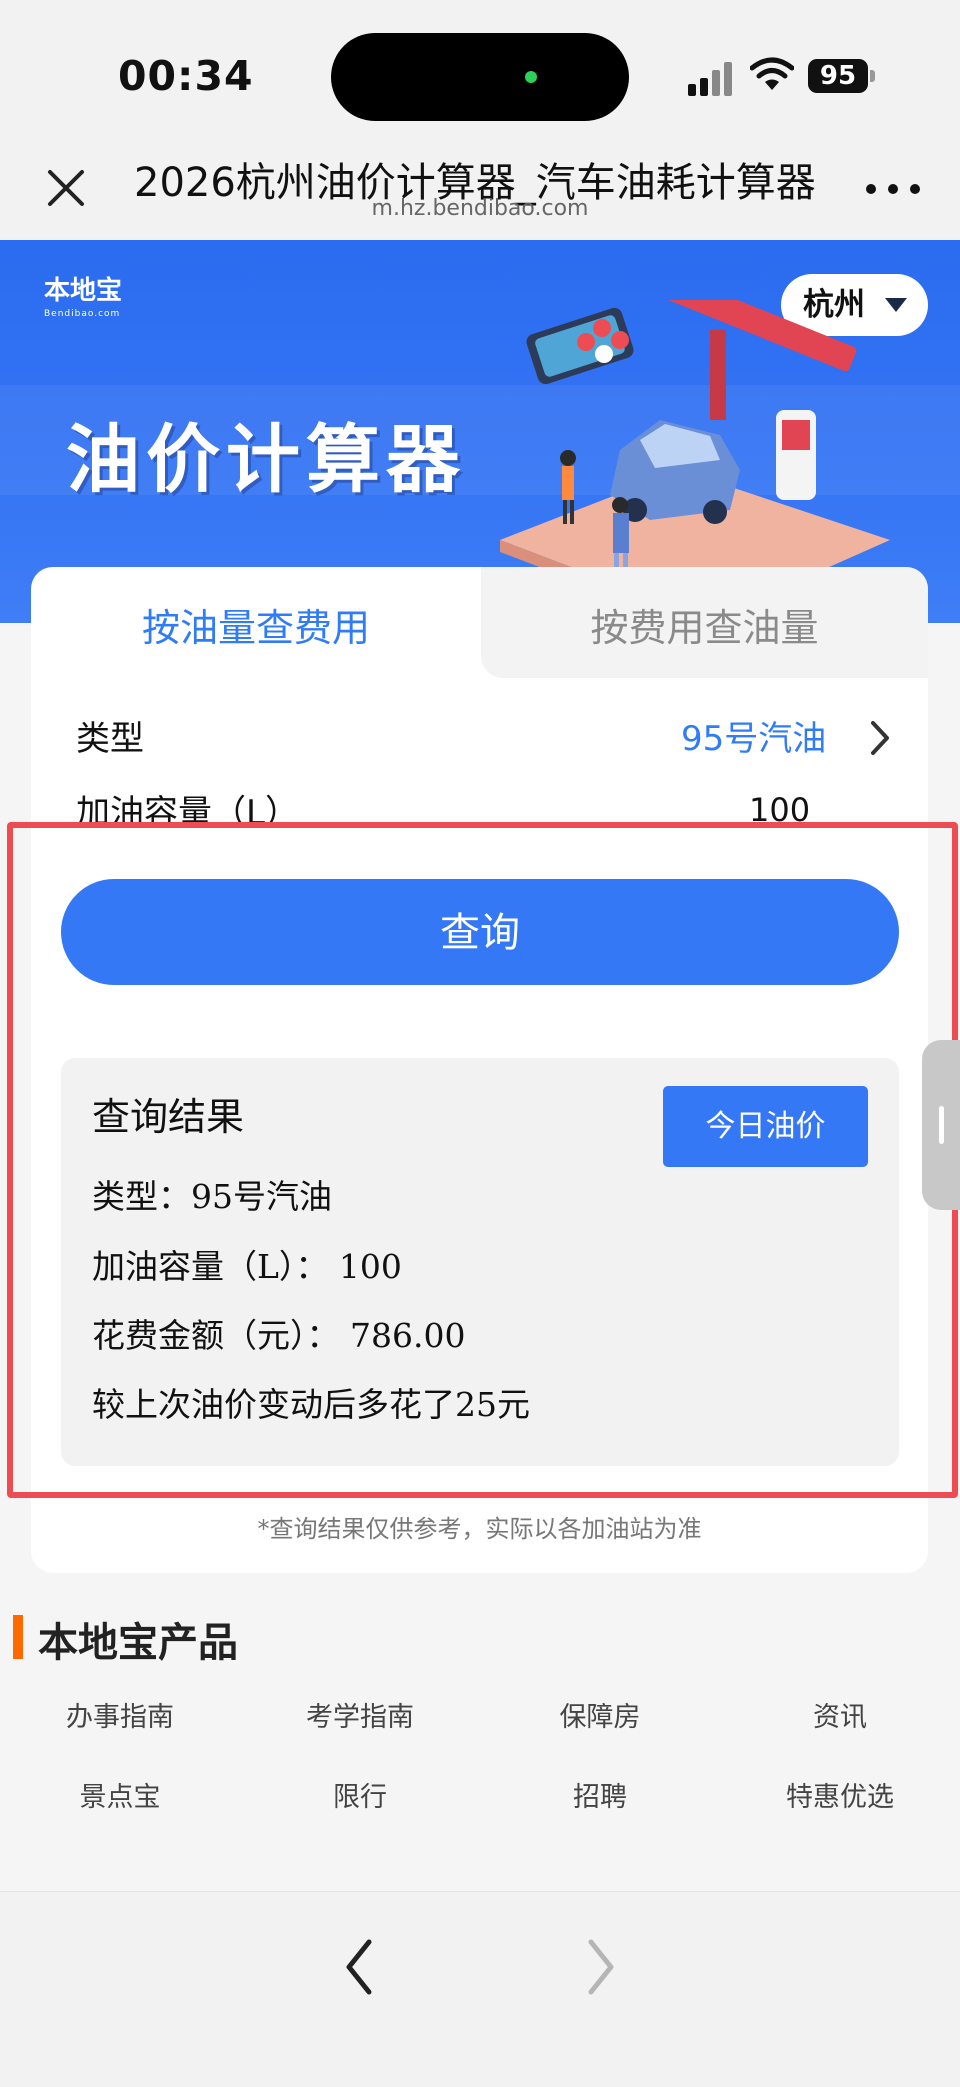 Image resolution: width=960 pixels, height=2087 pixels. I want to click on logo-text: 本地宝, so click(83, 291).